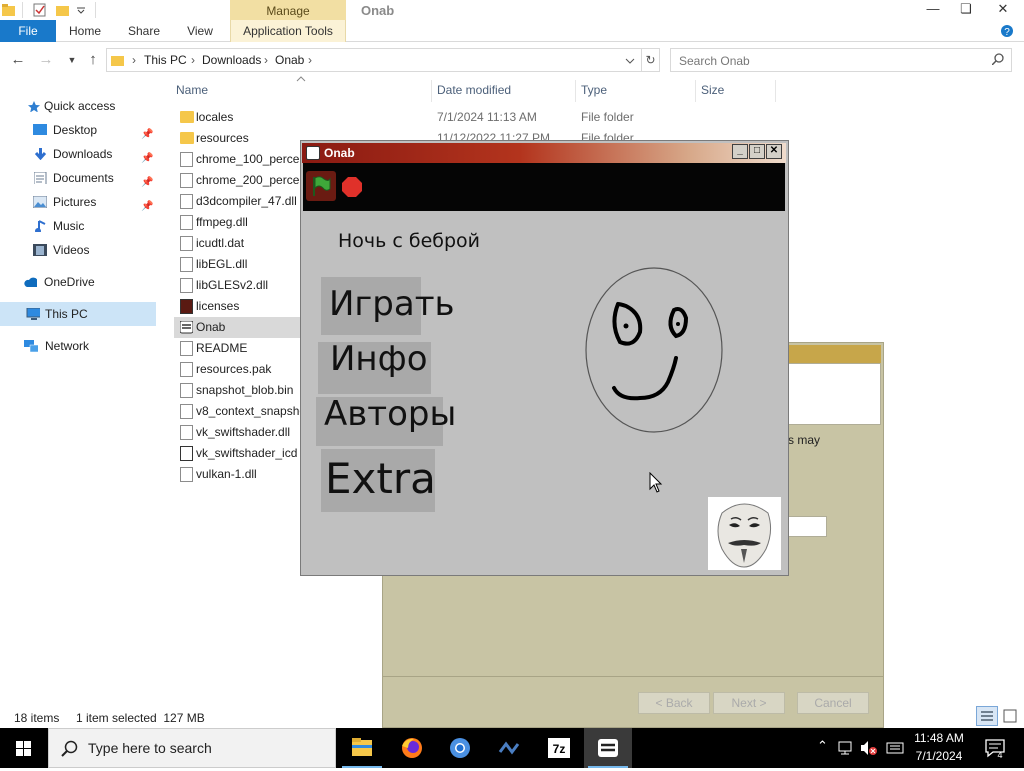 The width and height of the screenshot is (1024, 771). Describe the element at coordinates (220, 243) in the screenshot. I see `file-name: icudtl.dat` at that location.